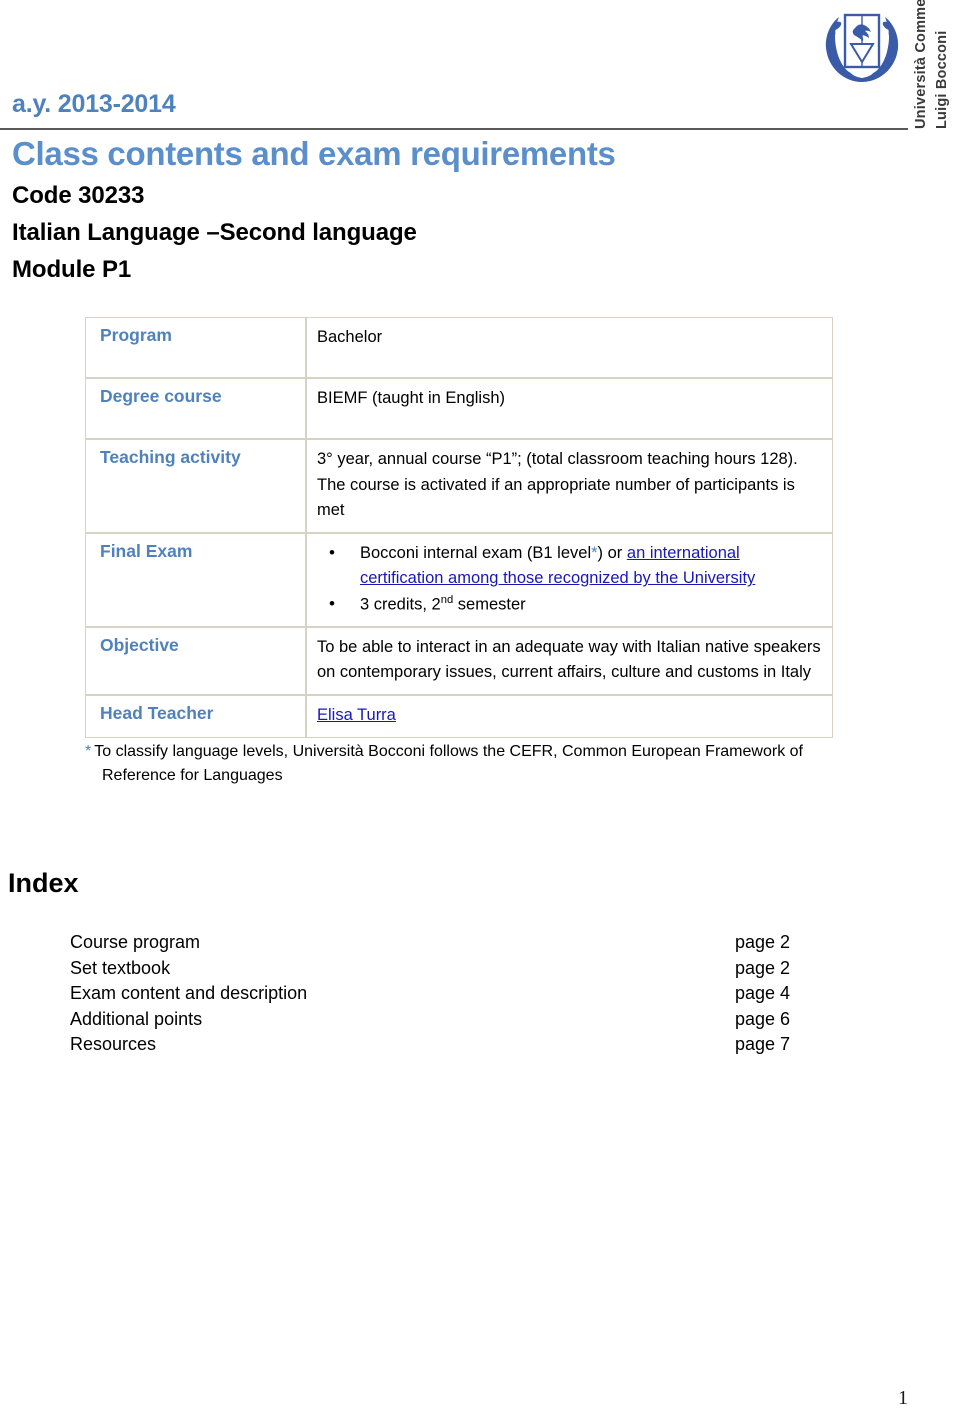 The height and width of the screenshot is (1428, 960). Describe the element at coordinates (189, 993) in the screenshot. I see `index-item-label: Exam content and description` at that location.